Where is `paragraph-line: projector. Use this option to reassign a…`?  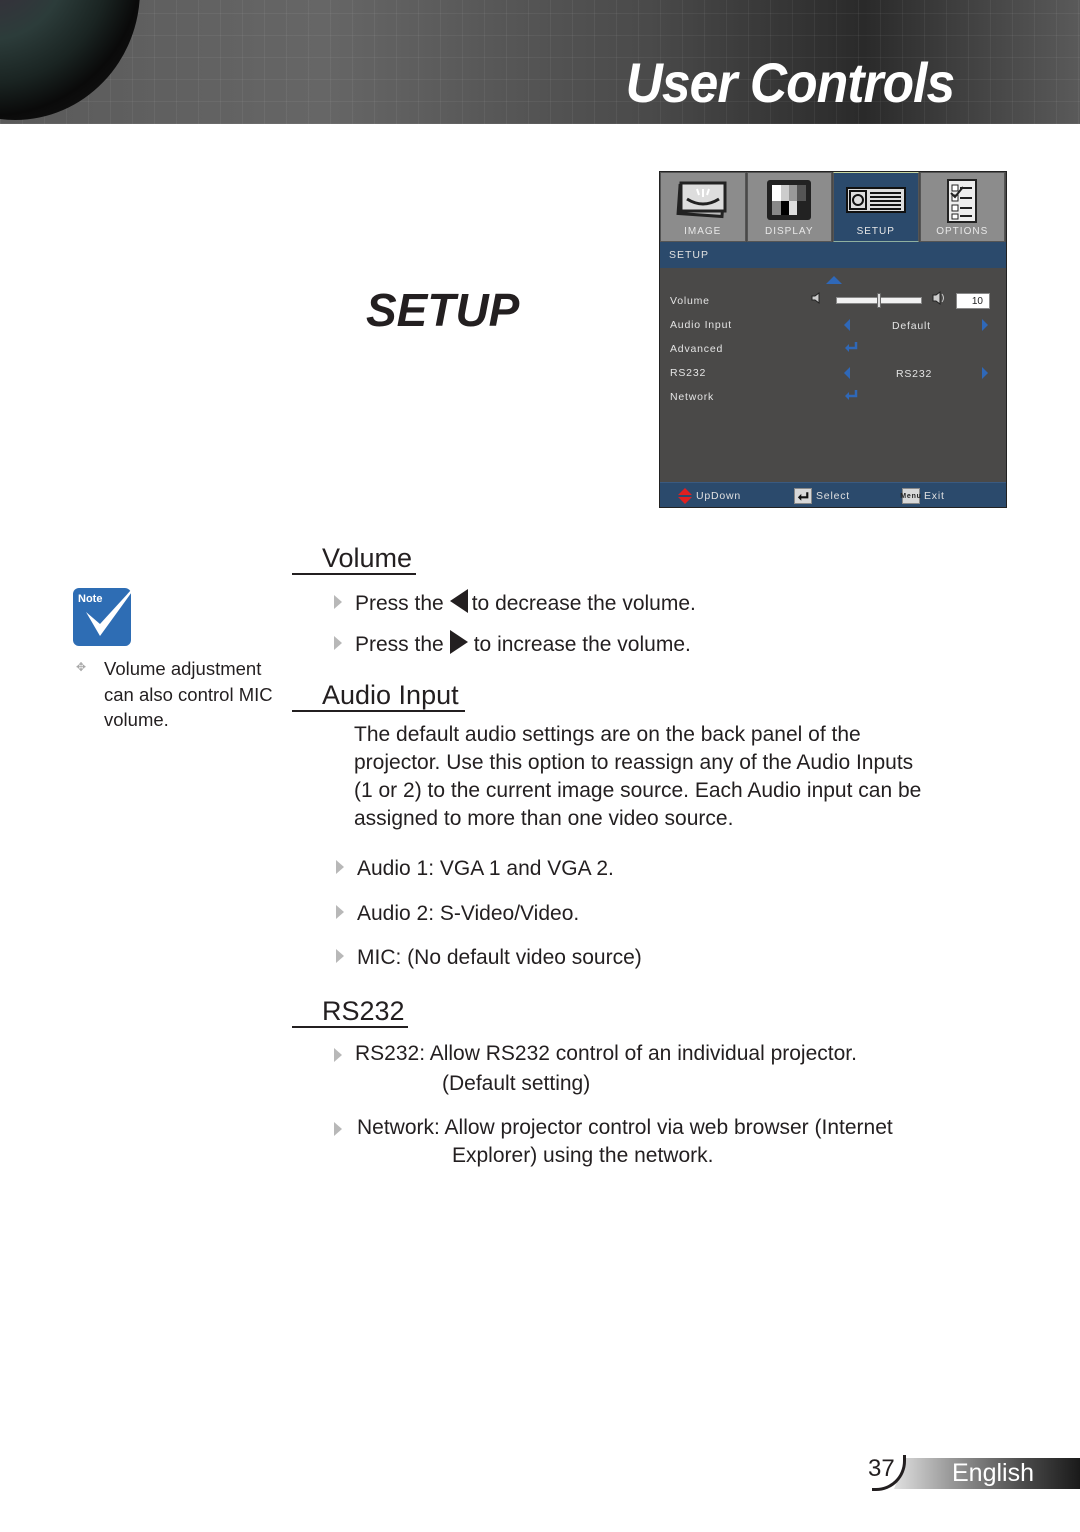 paragraph-line: projector. Use this option to reassign a… is located at coordinates (634, 762).